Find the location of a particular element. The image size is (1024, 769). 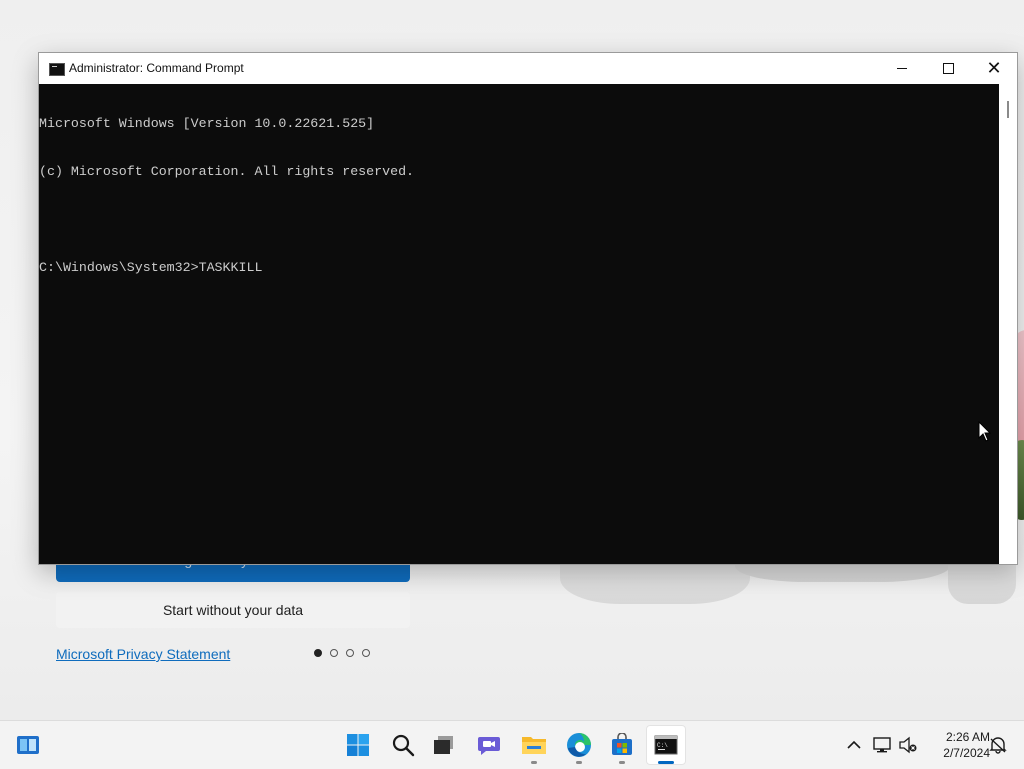

edge-button is located at coordinates (579, 745).